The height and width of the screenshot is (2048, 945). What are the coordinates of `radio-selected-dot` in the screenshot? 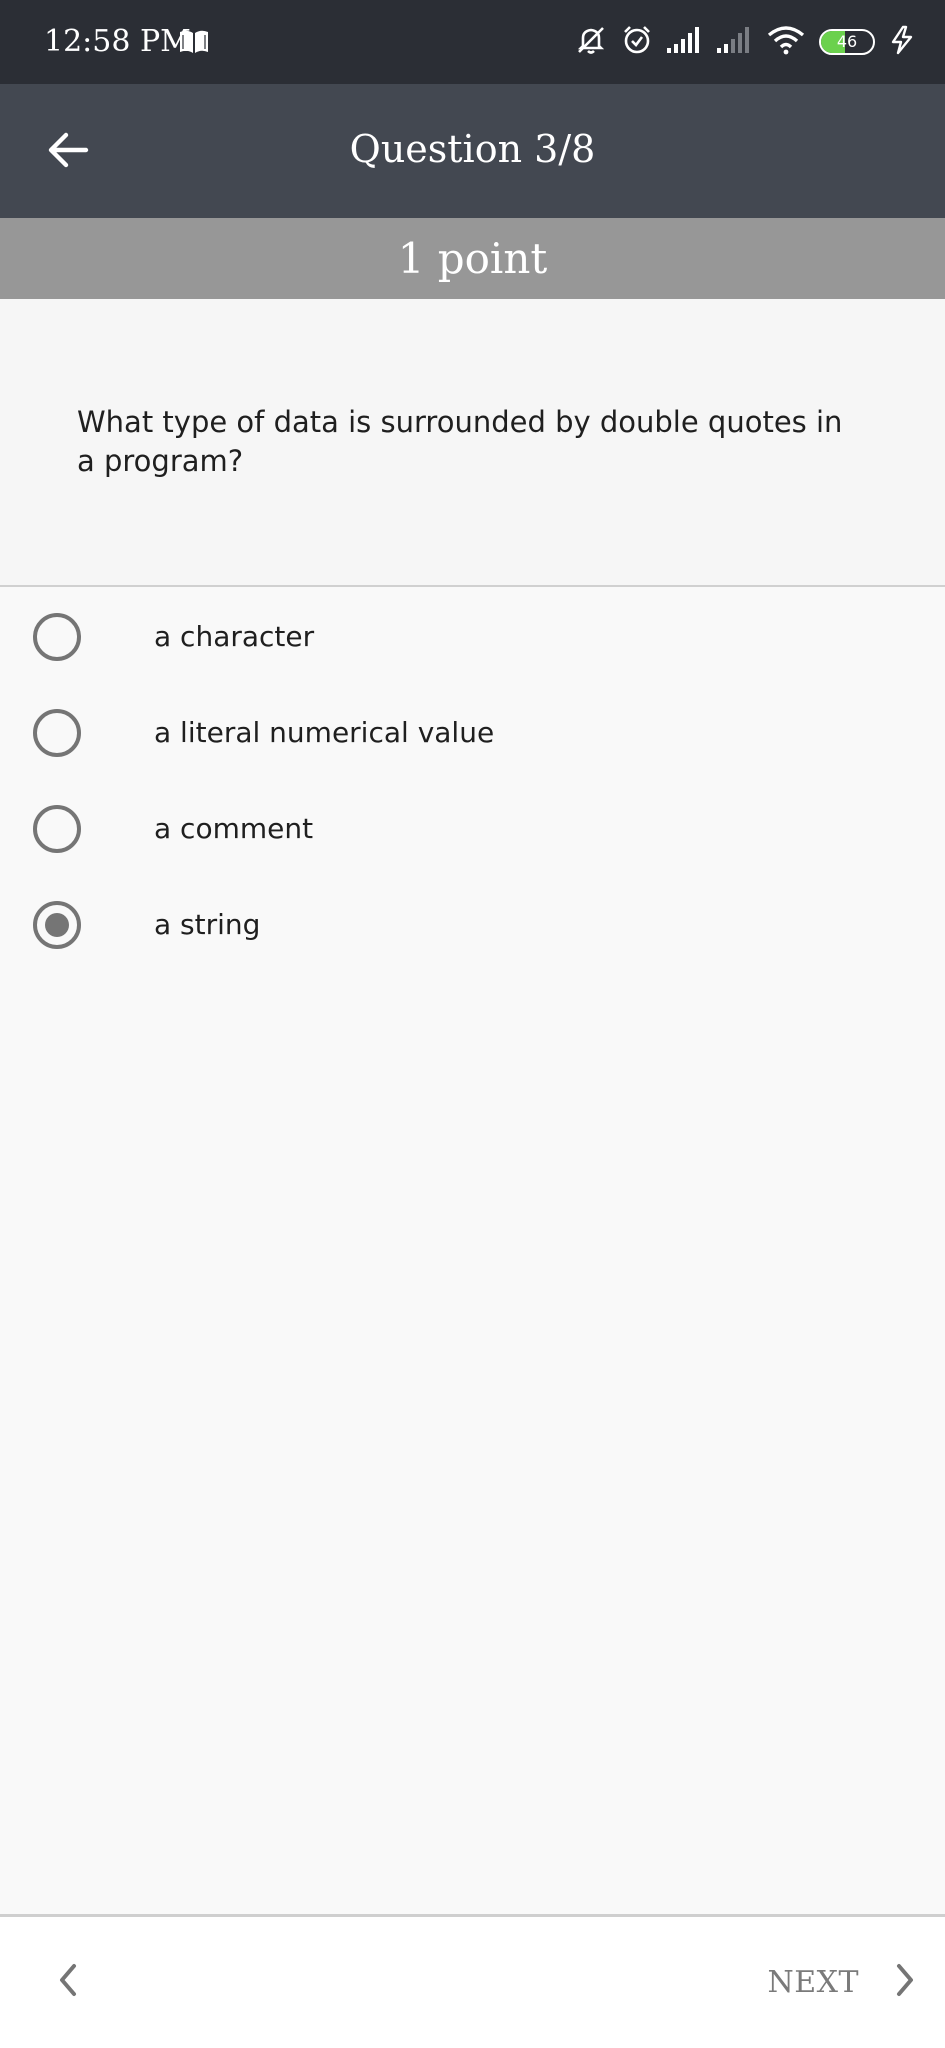 It's located at (57, 925).